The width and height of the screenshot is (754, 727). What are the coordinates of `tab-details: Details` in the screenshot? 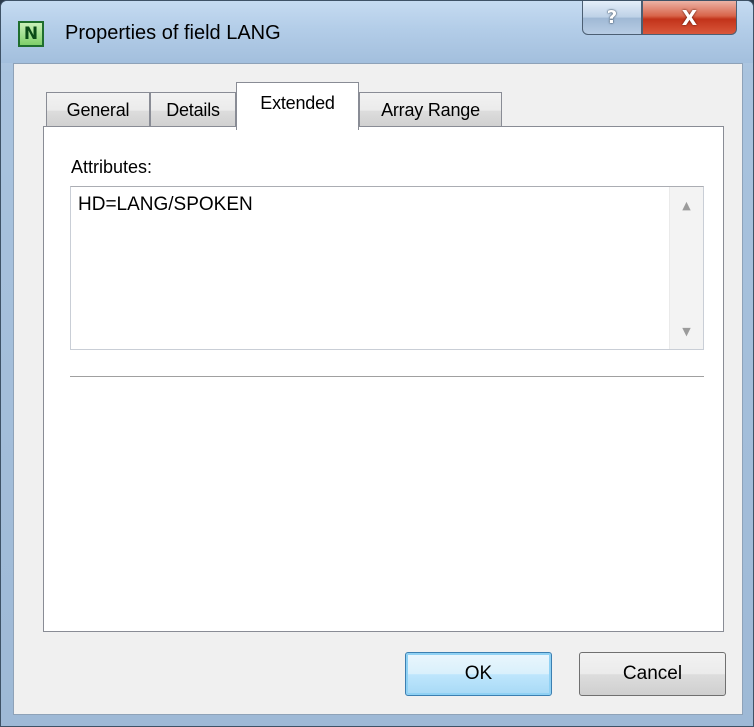 It's located at (193, 110).